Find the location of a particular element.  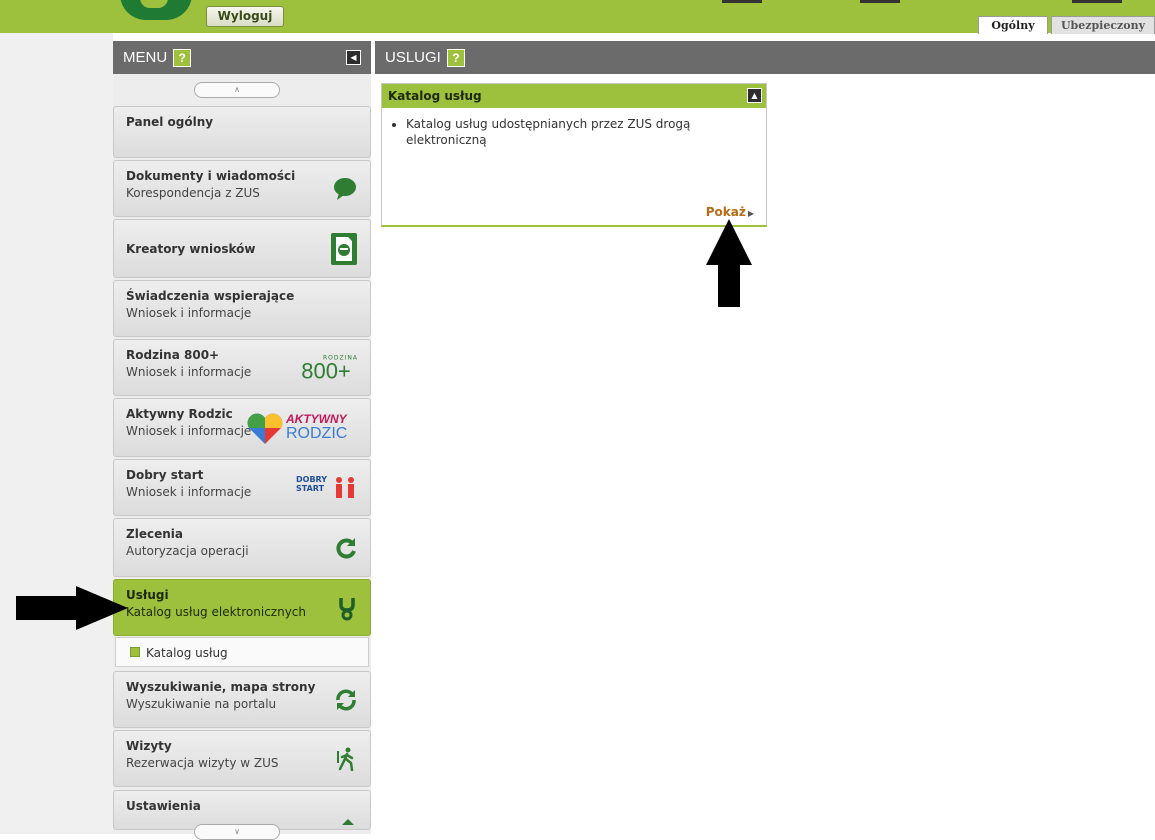

scroll-up-button: ∧ is located at coordinates (237, 90).